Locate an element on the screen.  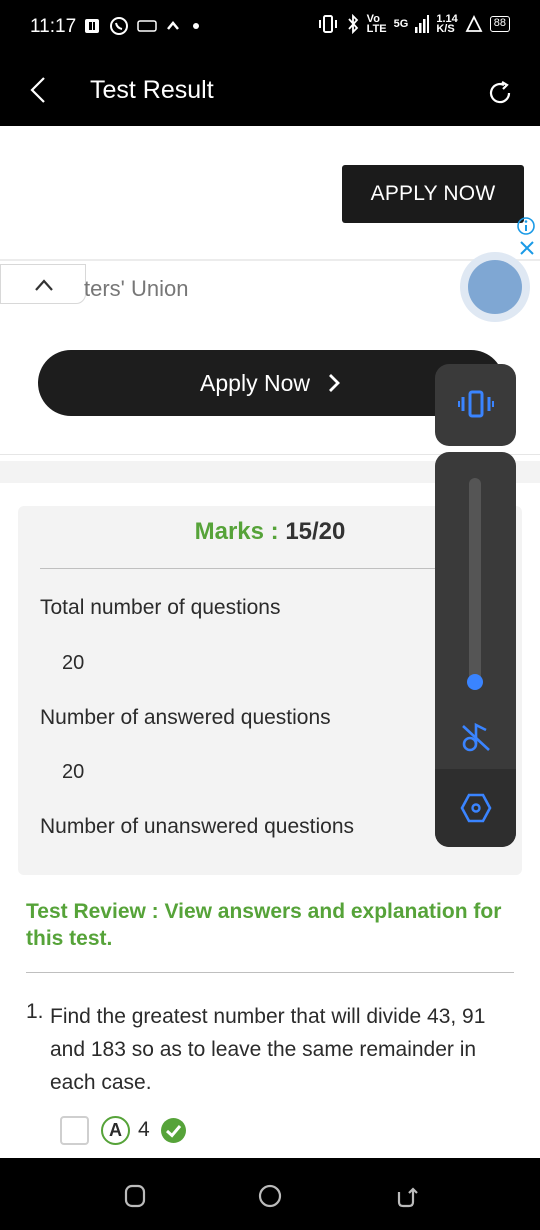
total-questions-value: 20 is located at coordinates (73, 663).